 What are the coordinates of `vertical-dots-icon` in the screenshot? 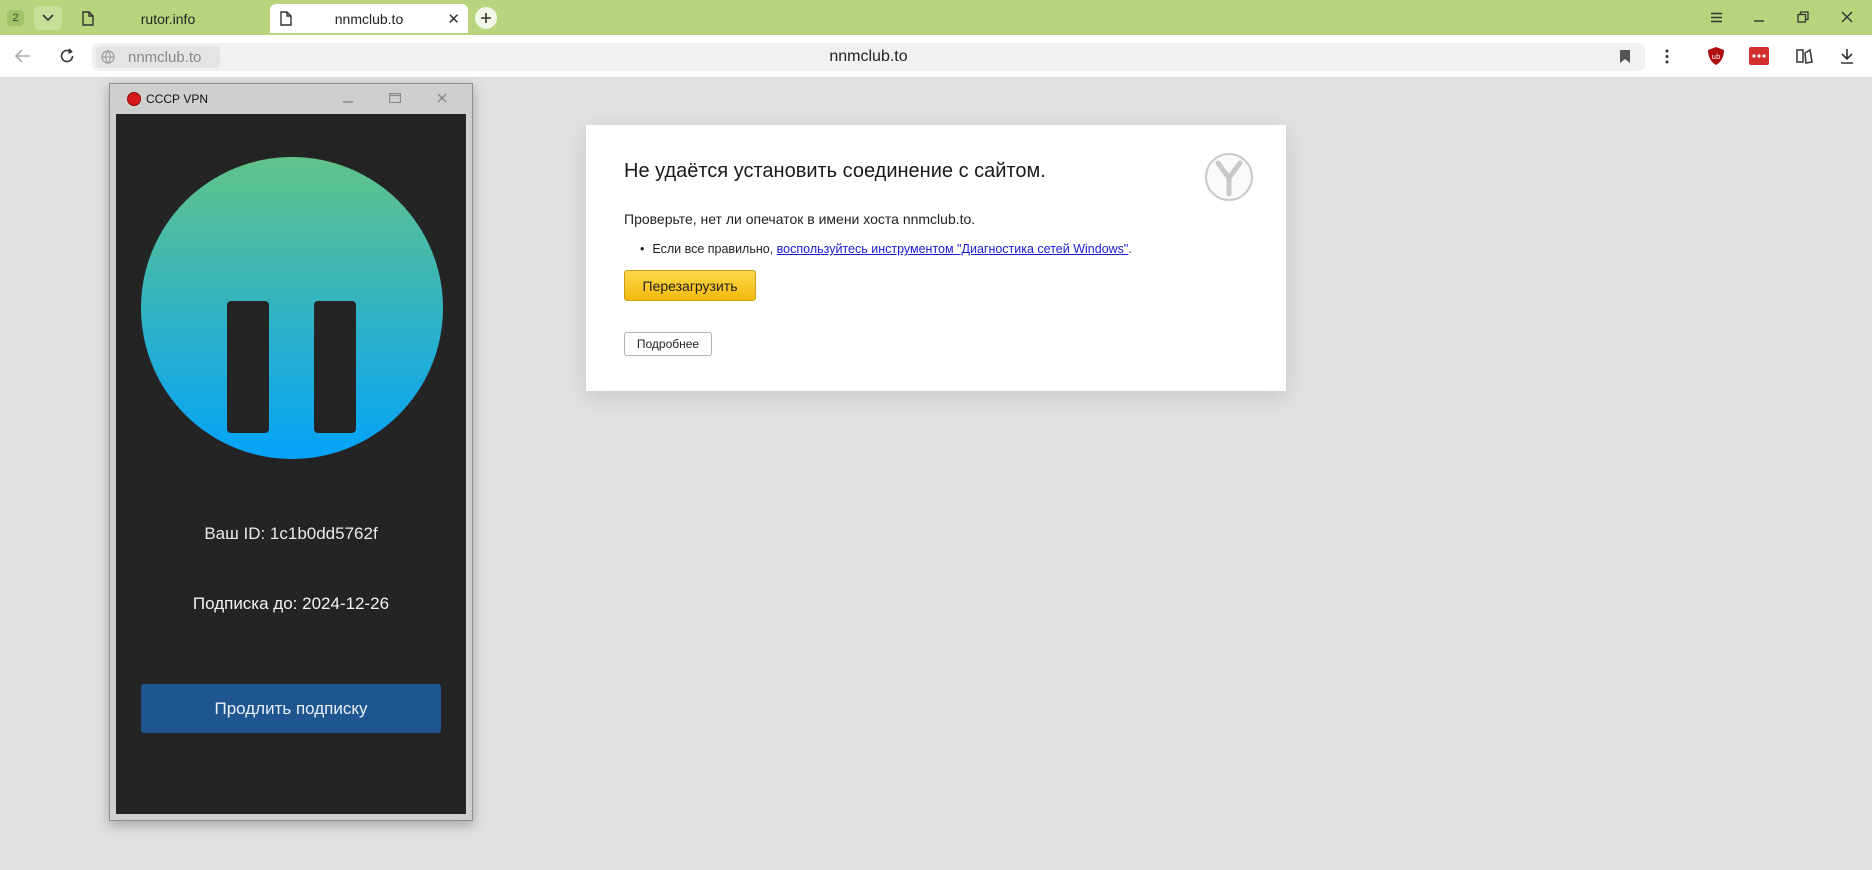 It's located at (1667, 56).